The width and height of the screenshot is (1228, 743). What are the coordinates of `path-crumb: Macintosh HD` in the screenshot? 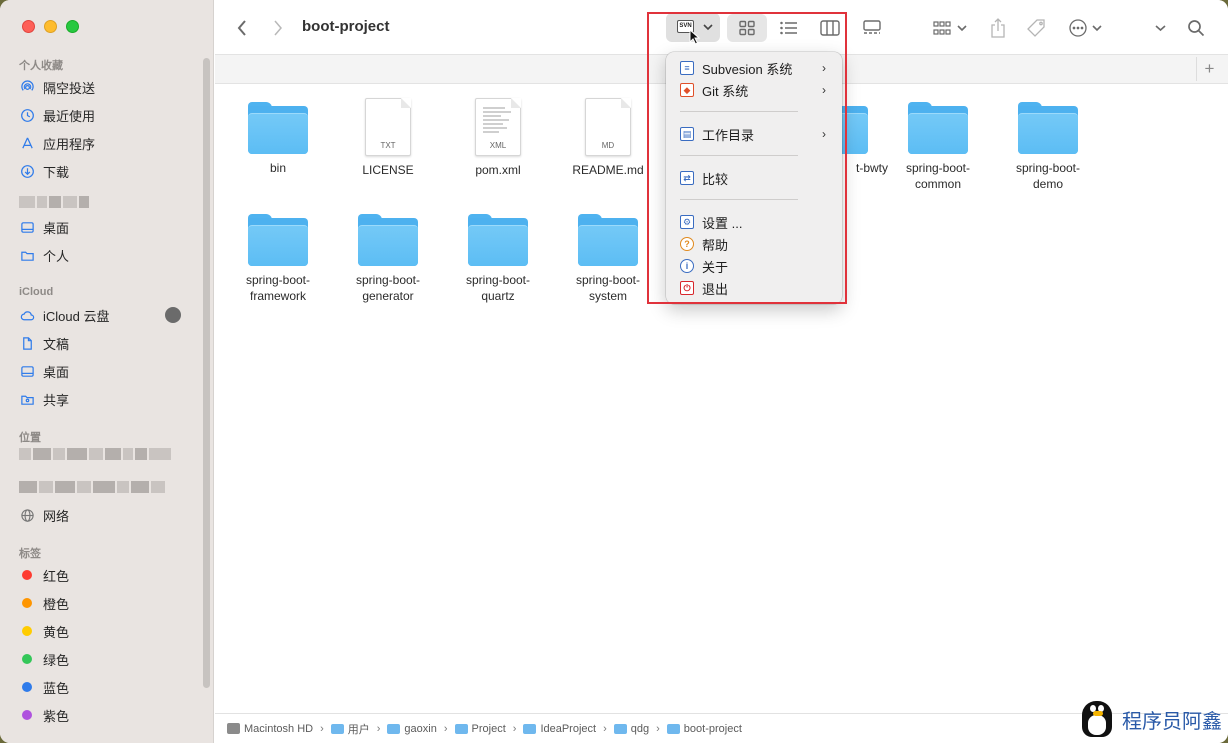 It's located at (270, 729).